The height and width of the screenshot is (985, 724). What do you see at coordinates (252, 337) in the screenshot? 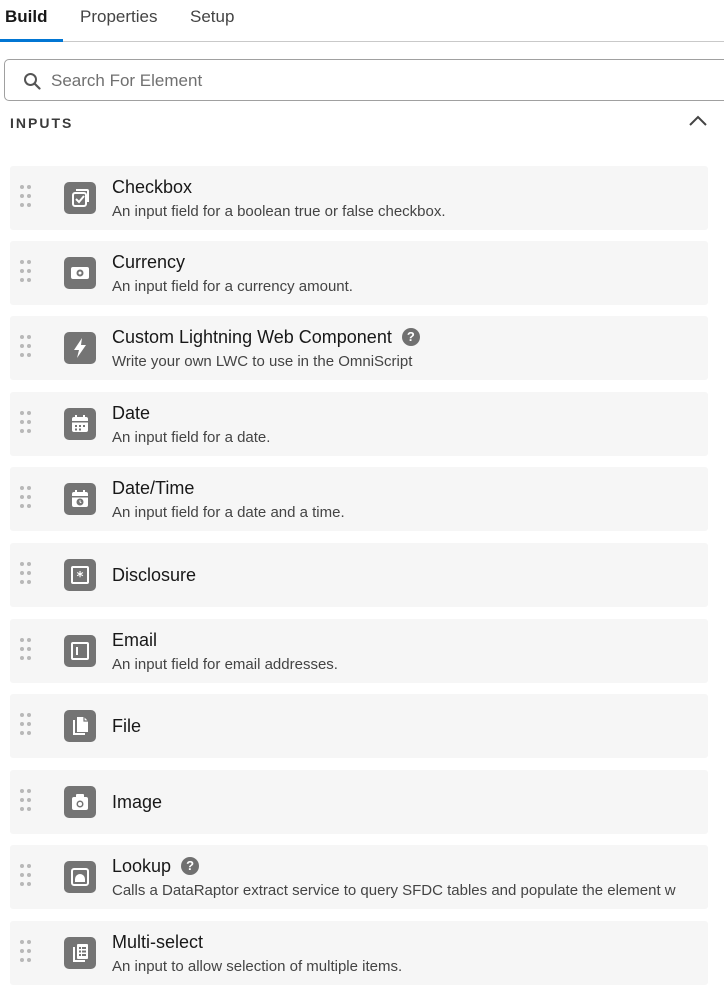
I see `item-title-text: Custom Lightning Web Component` at bounding box center [252, 337].